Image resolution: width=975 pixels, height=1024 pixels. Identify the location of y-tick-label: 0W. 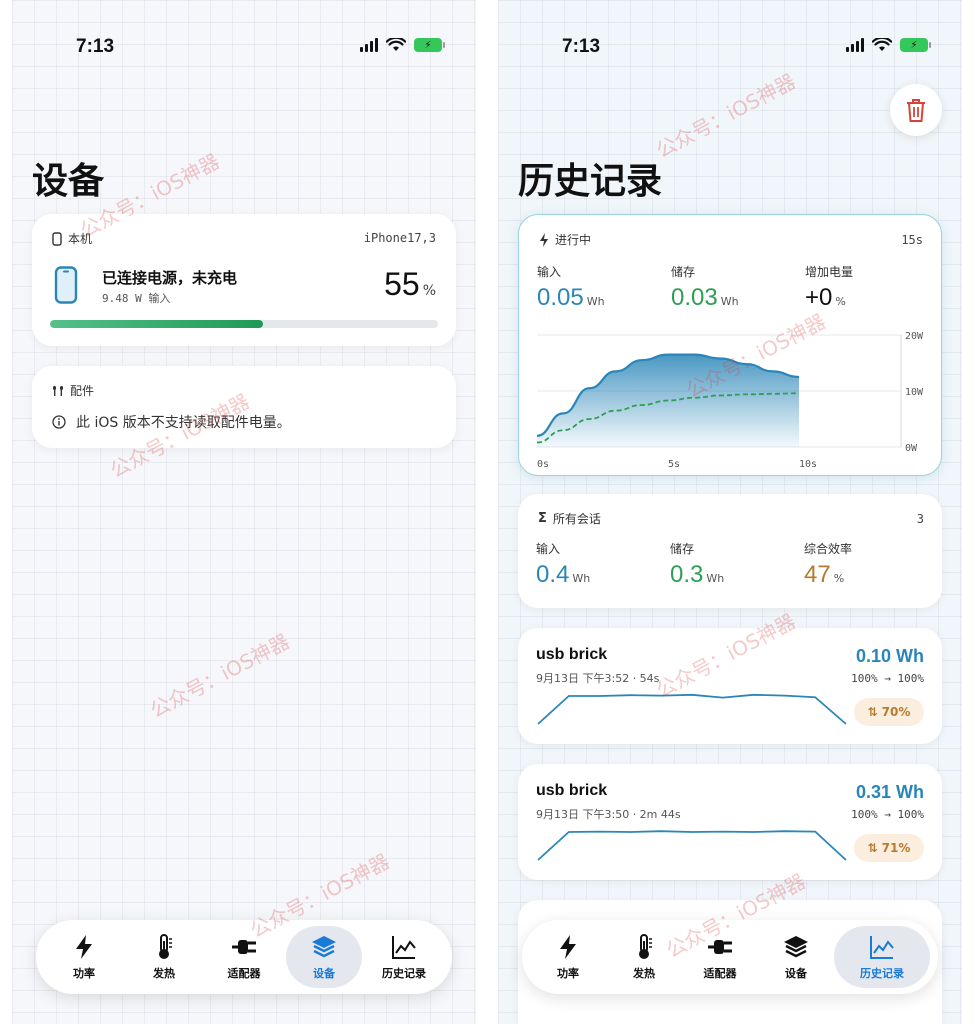
(911, 448).